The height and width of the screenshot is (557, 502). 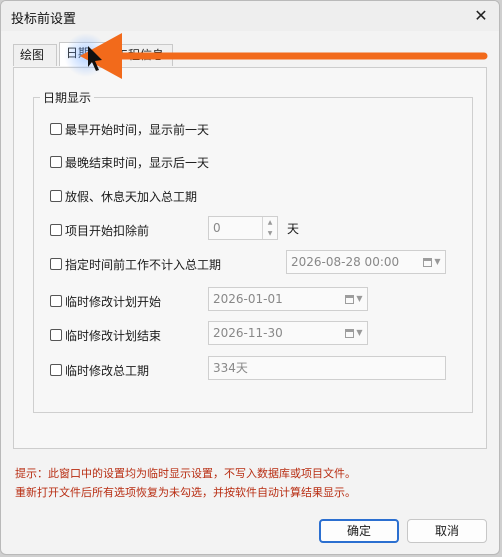 What do you see at coordinates (270, 222) in the screenshot?
I see `spin-up-icon: ▲` at bounding box center [270, 222].